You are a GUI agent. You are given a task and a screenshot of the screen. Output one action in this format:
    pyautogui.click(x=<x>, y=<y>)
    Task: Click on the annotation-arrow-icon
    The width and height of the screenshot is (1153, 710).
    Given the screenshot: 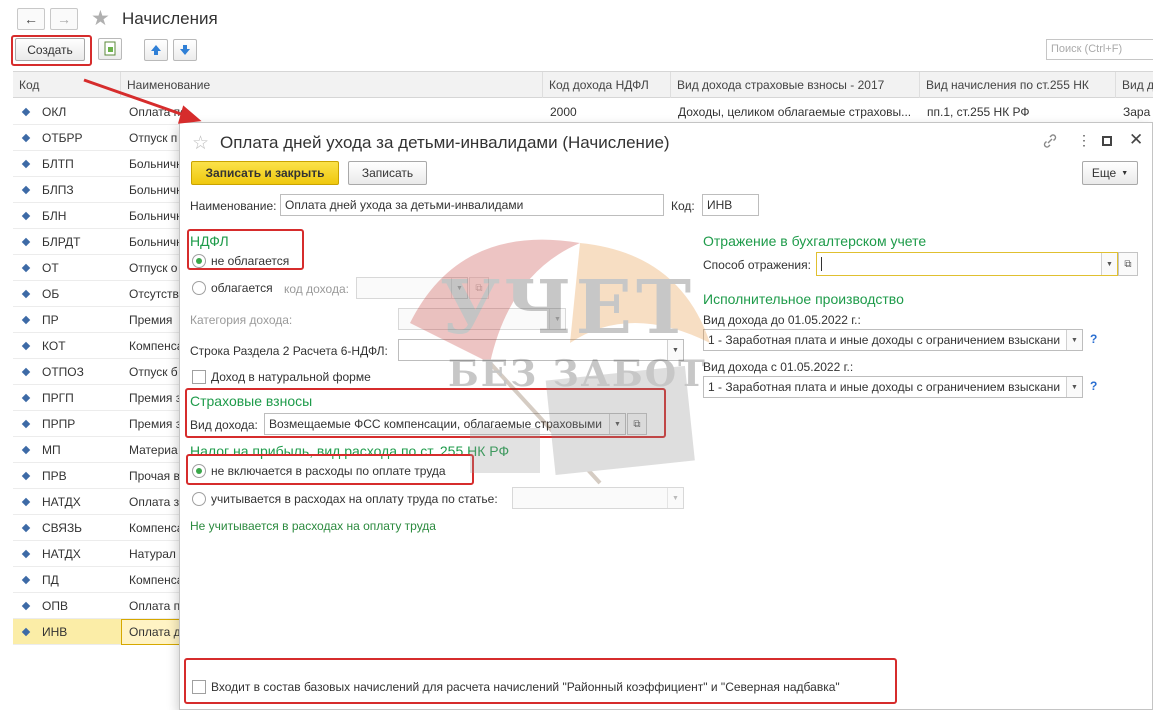 What is the action you would take?
    pyautogui.click(x=142, y=101)
    